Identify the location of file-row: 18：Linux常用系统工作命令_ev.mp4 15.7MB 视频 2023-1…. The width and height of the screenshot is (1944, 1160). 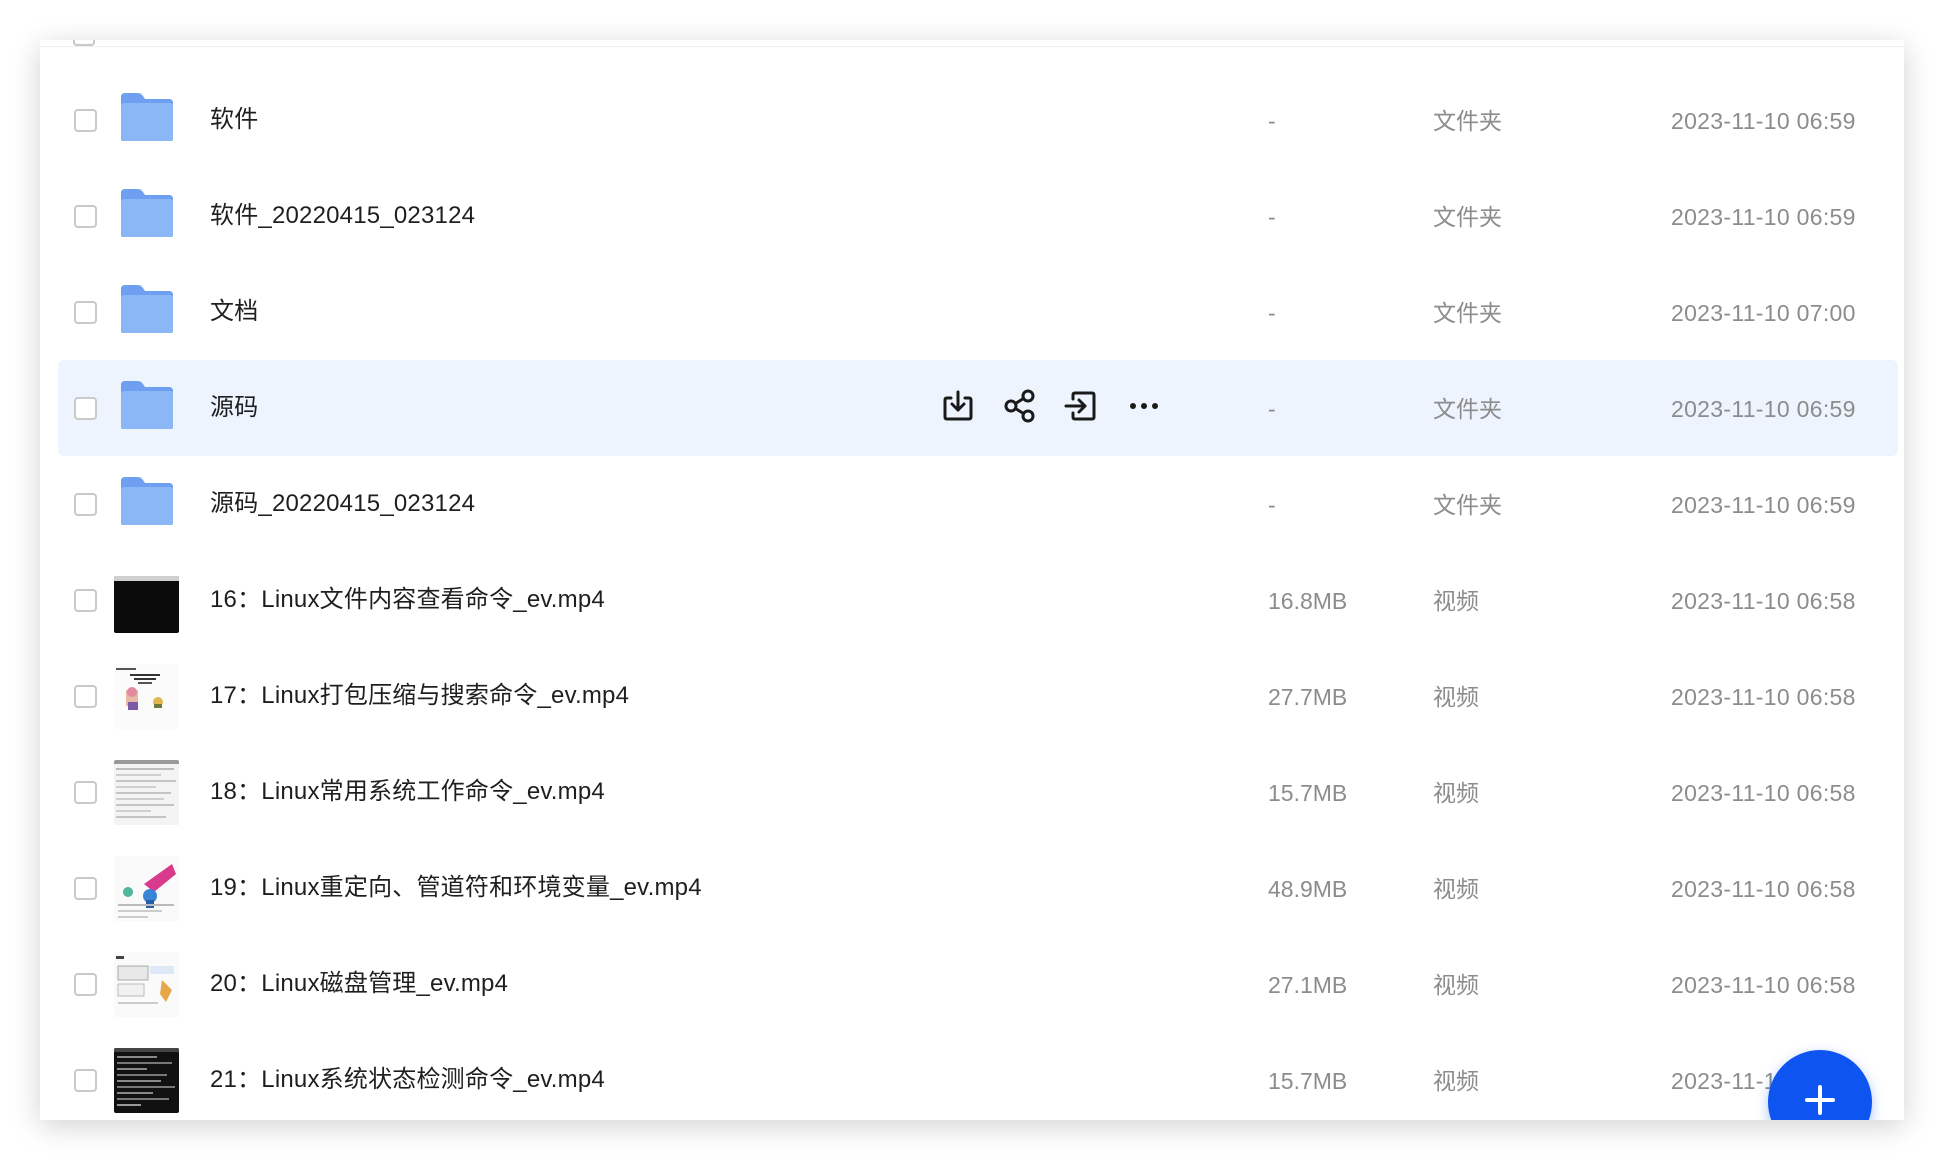
(978, 792).